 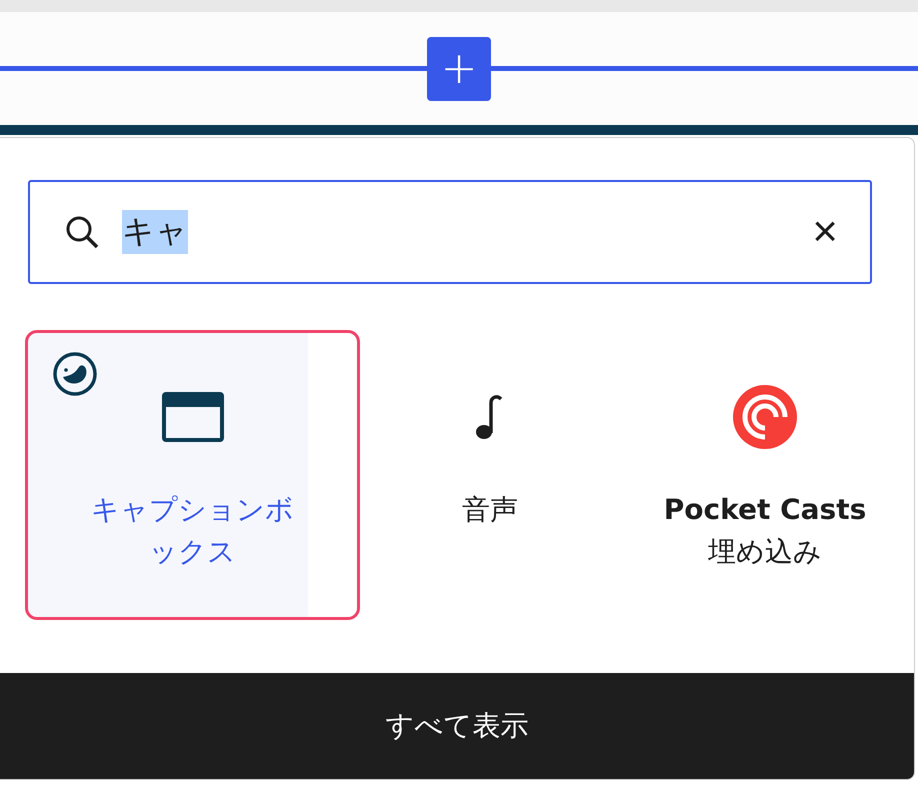 I want to click on add-block-button: +, so click(x=459, y=68).